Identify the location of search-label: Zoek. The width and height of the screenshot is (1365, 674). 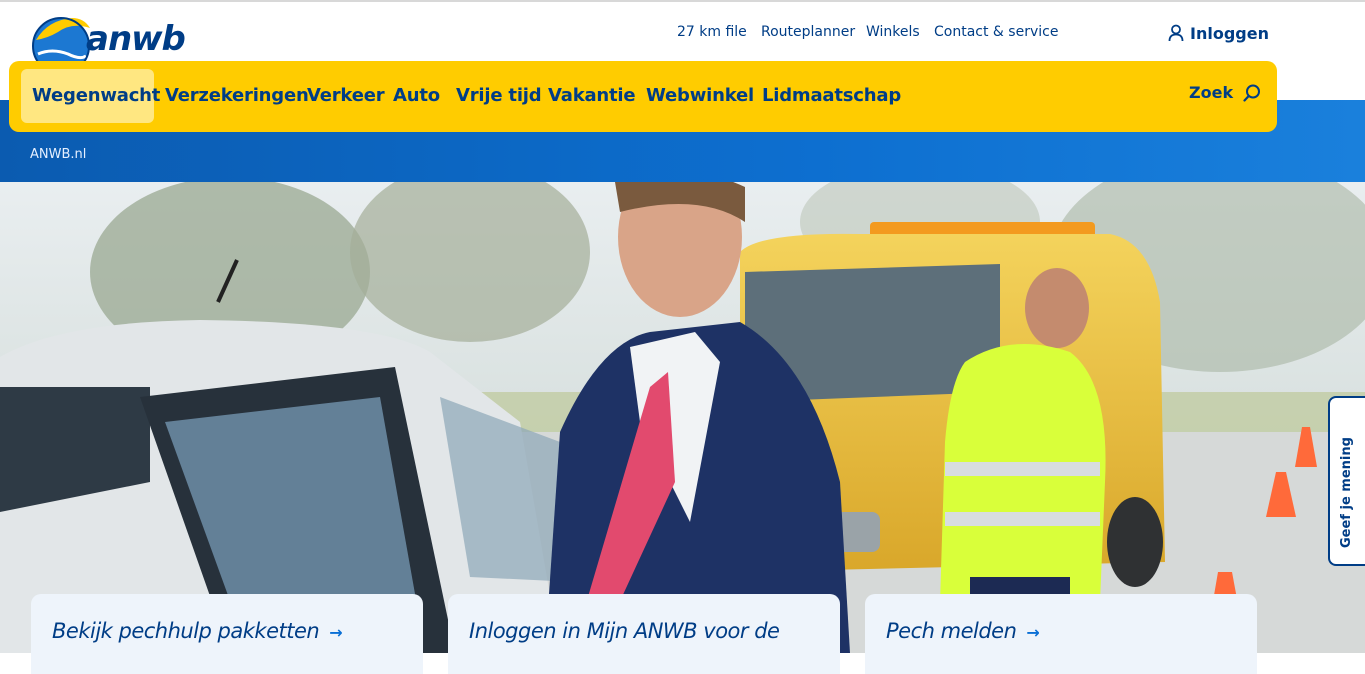
(1211, 92).